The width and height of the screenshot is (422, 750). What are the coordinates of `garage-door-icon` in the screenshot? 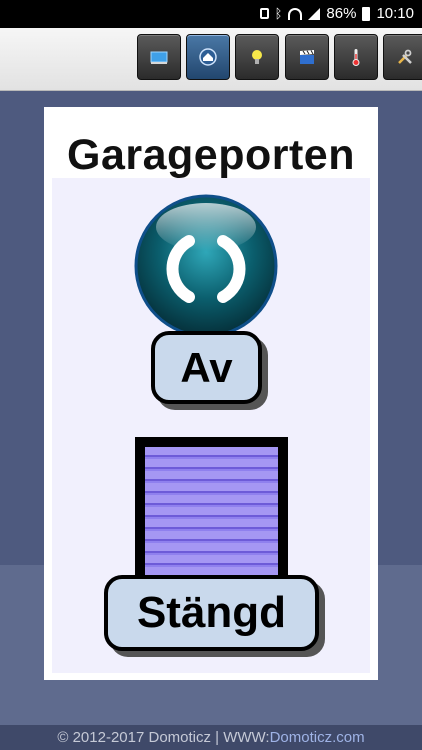 It's located at (211, 512).